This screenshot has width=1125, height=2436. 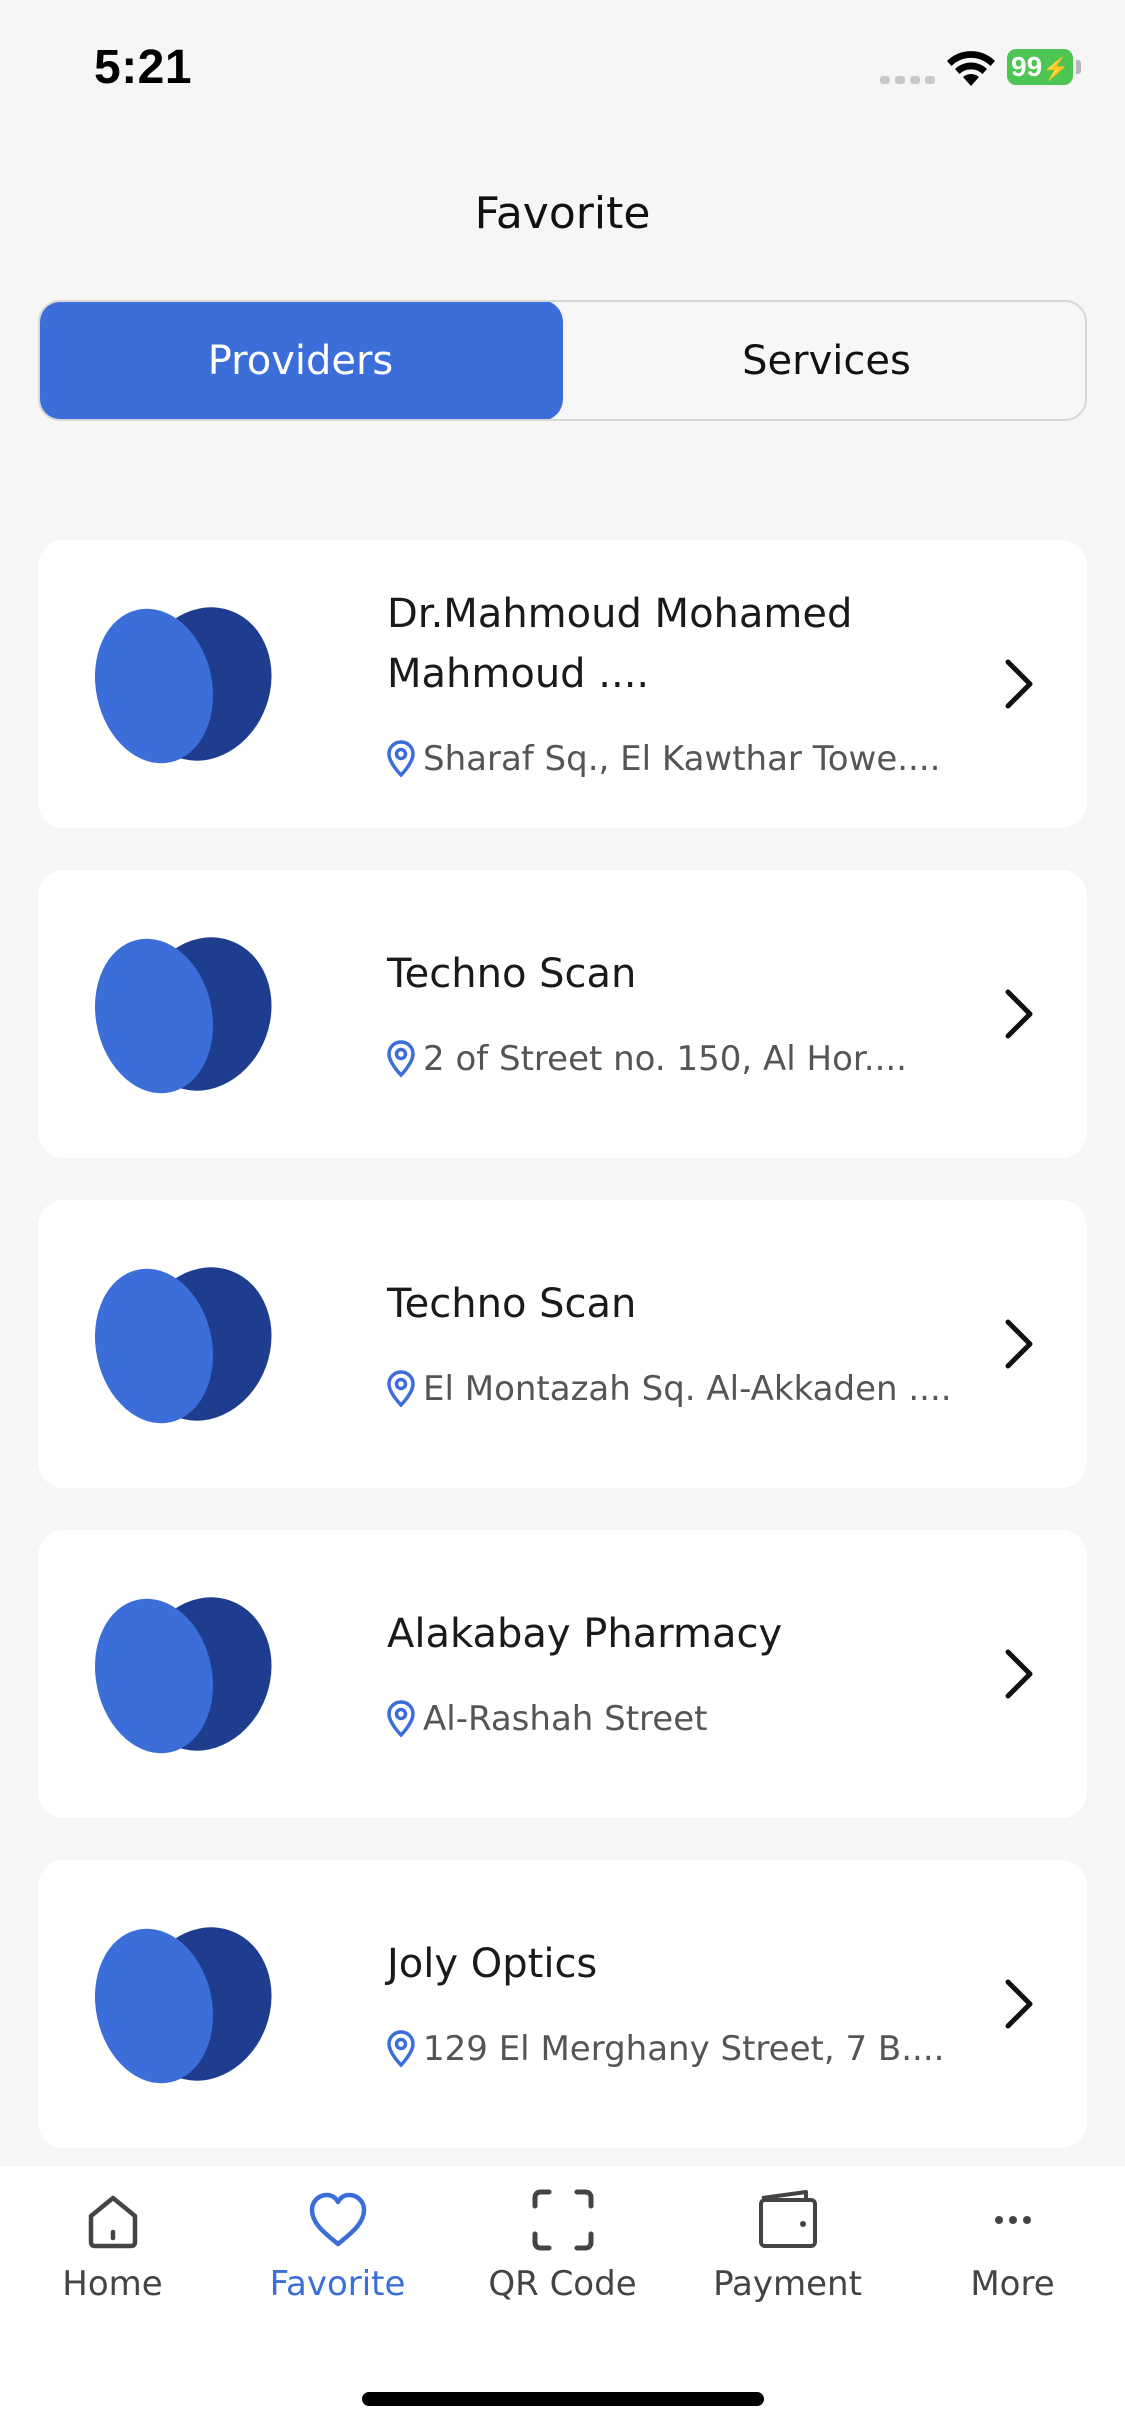 What do you see at coordinates (620, 614) in the screenshot?
I see `provider-name-line1: Dr.Mahmoud Mohamed` at bounding box center [620, 614].